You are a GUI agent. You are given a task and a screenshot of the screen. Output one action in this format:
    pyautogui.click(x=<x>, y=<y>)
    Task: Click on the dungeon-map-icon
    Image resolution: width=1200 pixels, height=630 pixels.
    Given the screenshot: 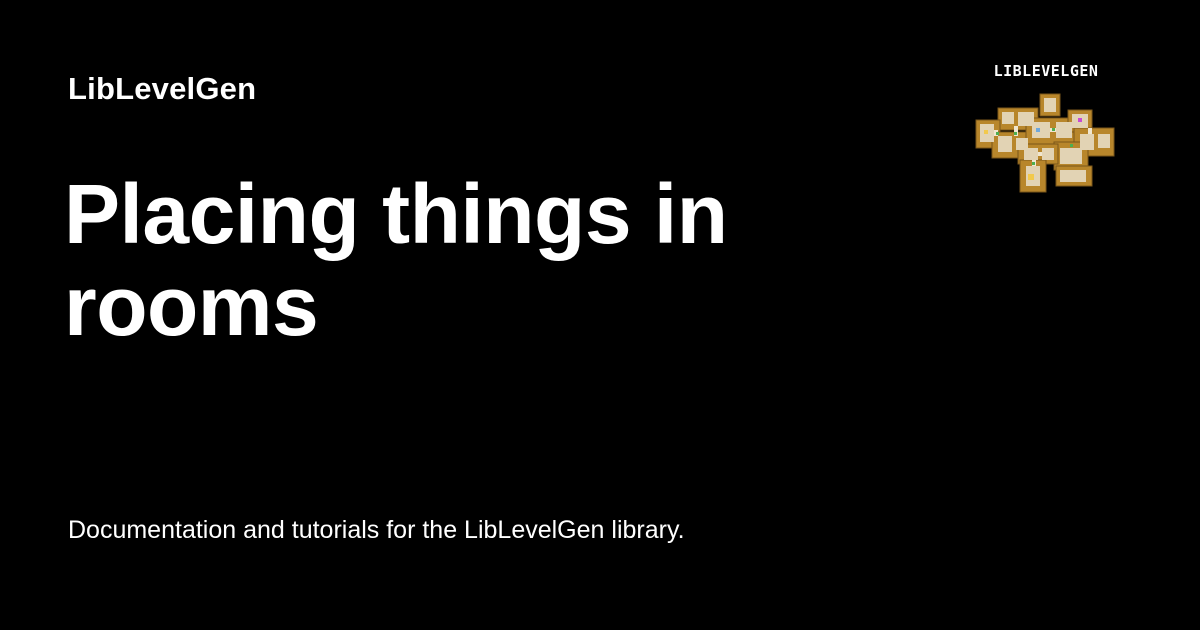 What is the action you would take?
    pyautogui.click(x=1045, y=143)
    